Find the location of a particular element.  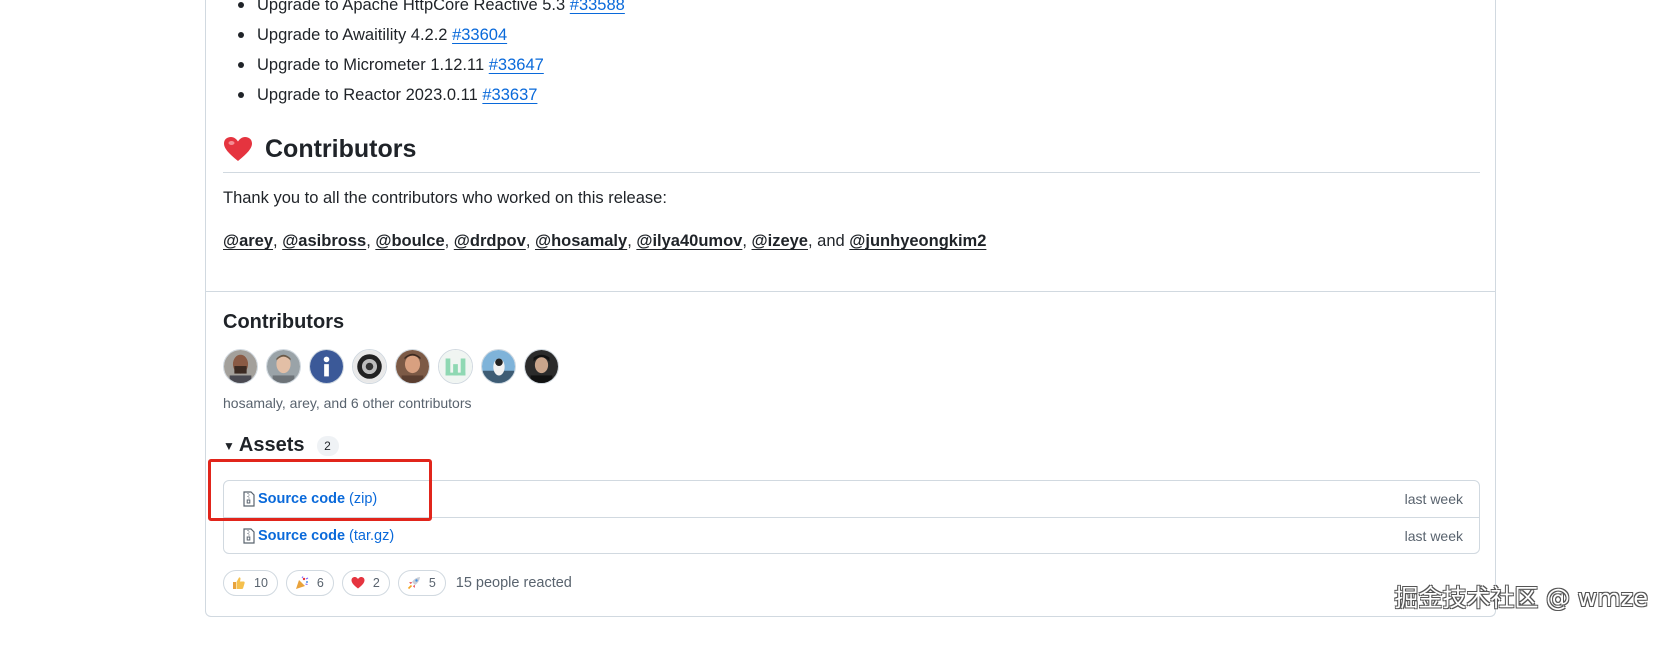

assets-toggle: ▼ Assets 2 is located at coordinates (281, 445).